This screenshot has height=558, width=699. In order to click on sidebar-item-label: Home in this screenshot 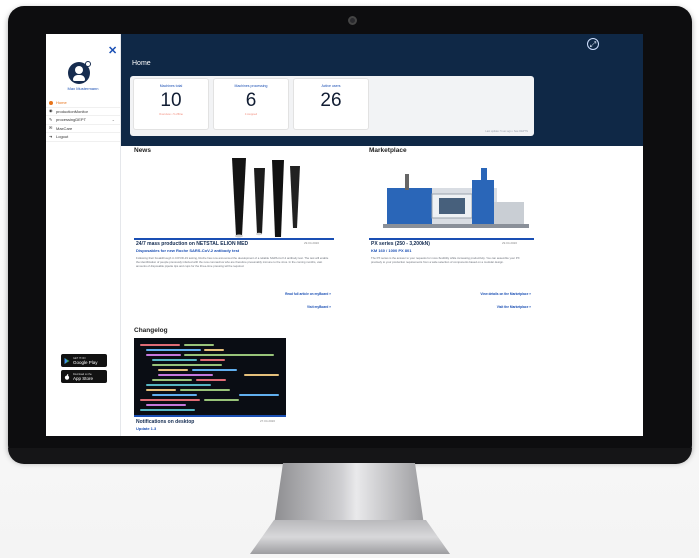, I will do `click(61, 103)`.